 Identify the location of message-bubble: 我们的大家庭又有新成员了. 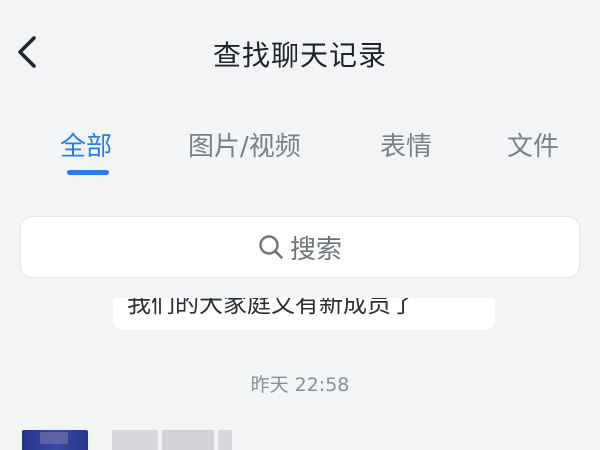
(304, 314).